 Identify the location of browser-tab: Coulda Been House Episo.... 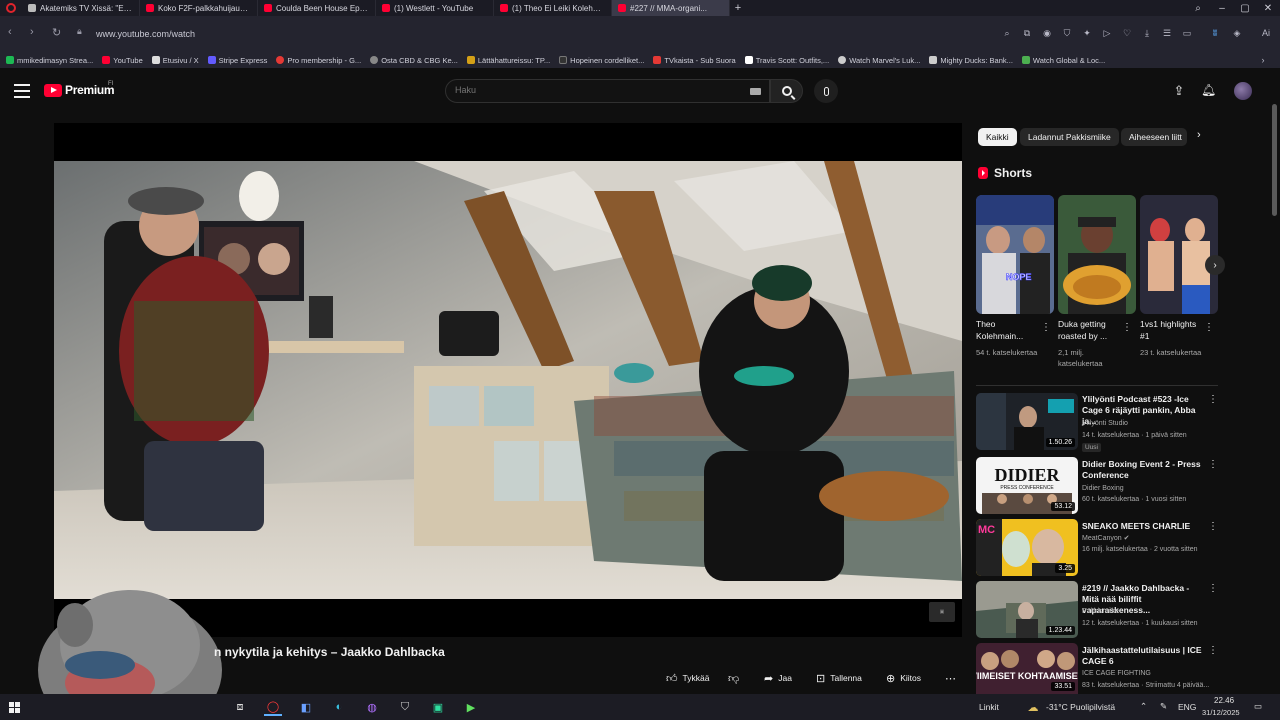
(317, 8).